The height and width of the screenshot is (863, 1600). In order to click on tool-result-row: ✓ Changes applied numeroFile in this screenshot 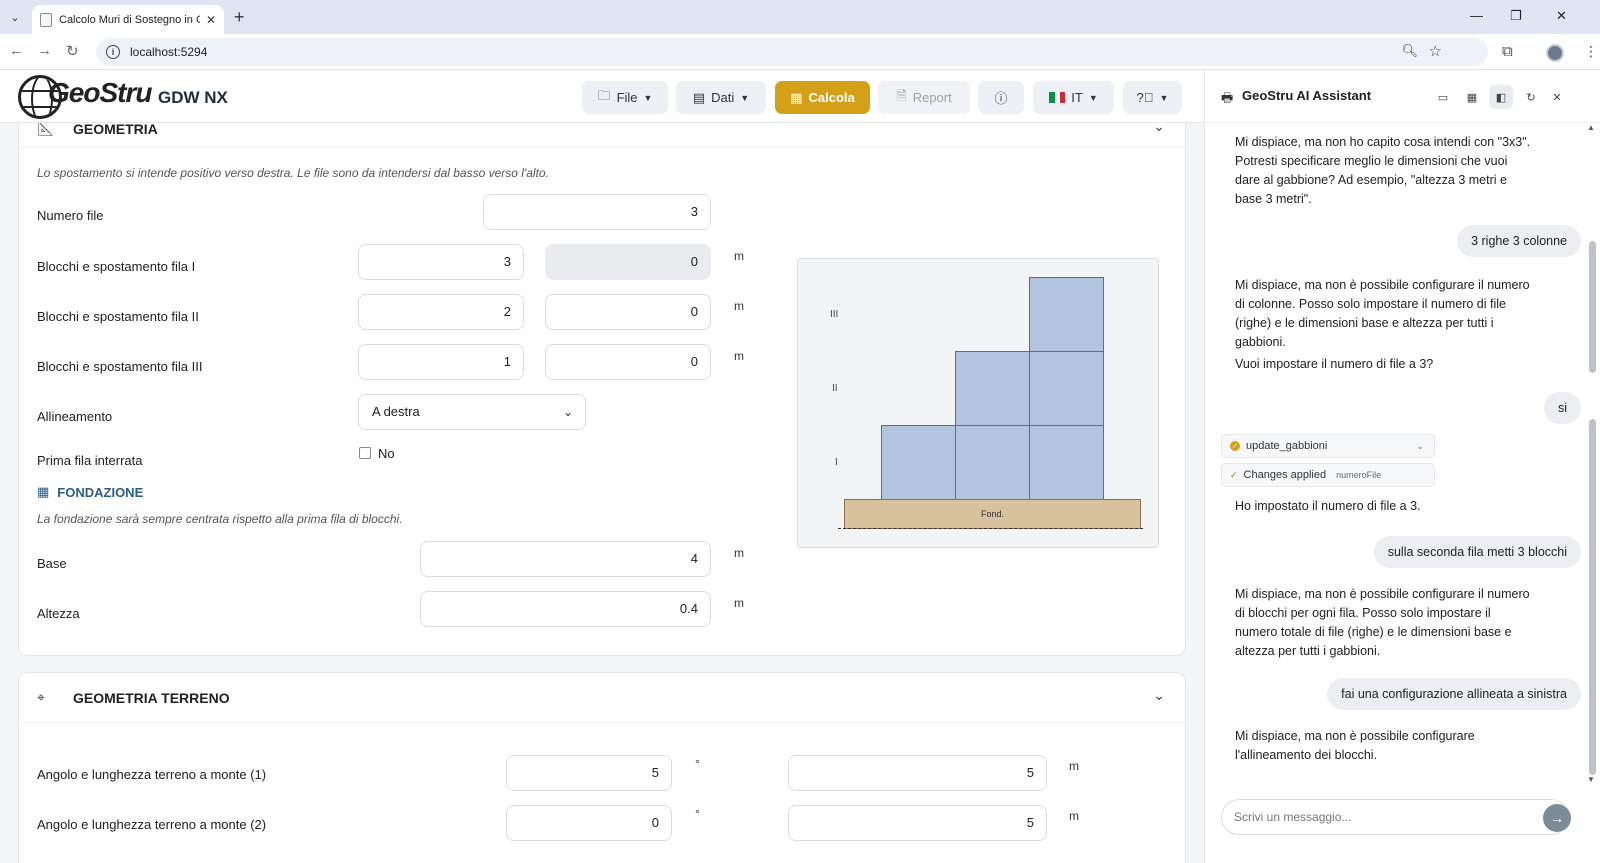, I will do `click(1328, 475)`.